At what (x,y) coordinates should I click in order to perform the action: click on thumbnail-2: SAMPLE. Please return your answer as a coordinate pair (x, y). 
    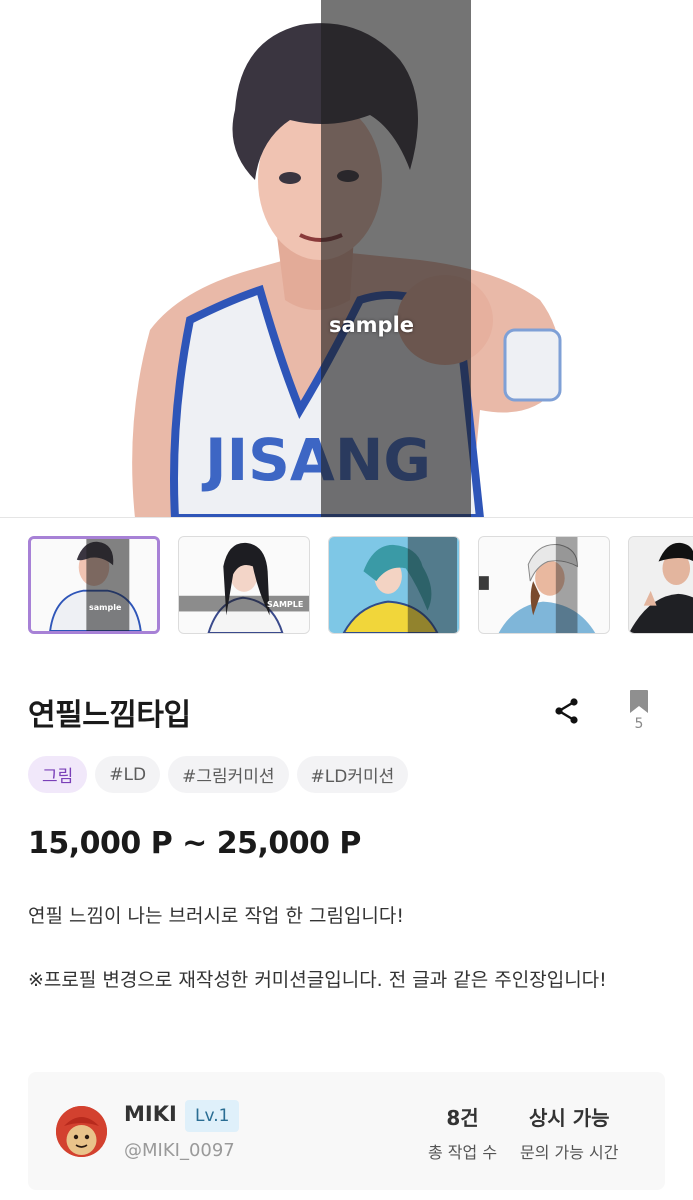
    Looking at the image, I should click on (244, 585).